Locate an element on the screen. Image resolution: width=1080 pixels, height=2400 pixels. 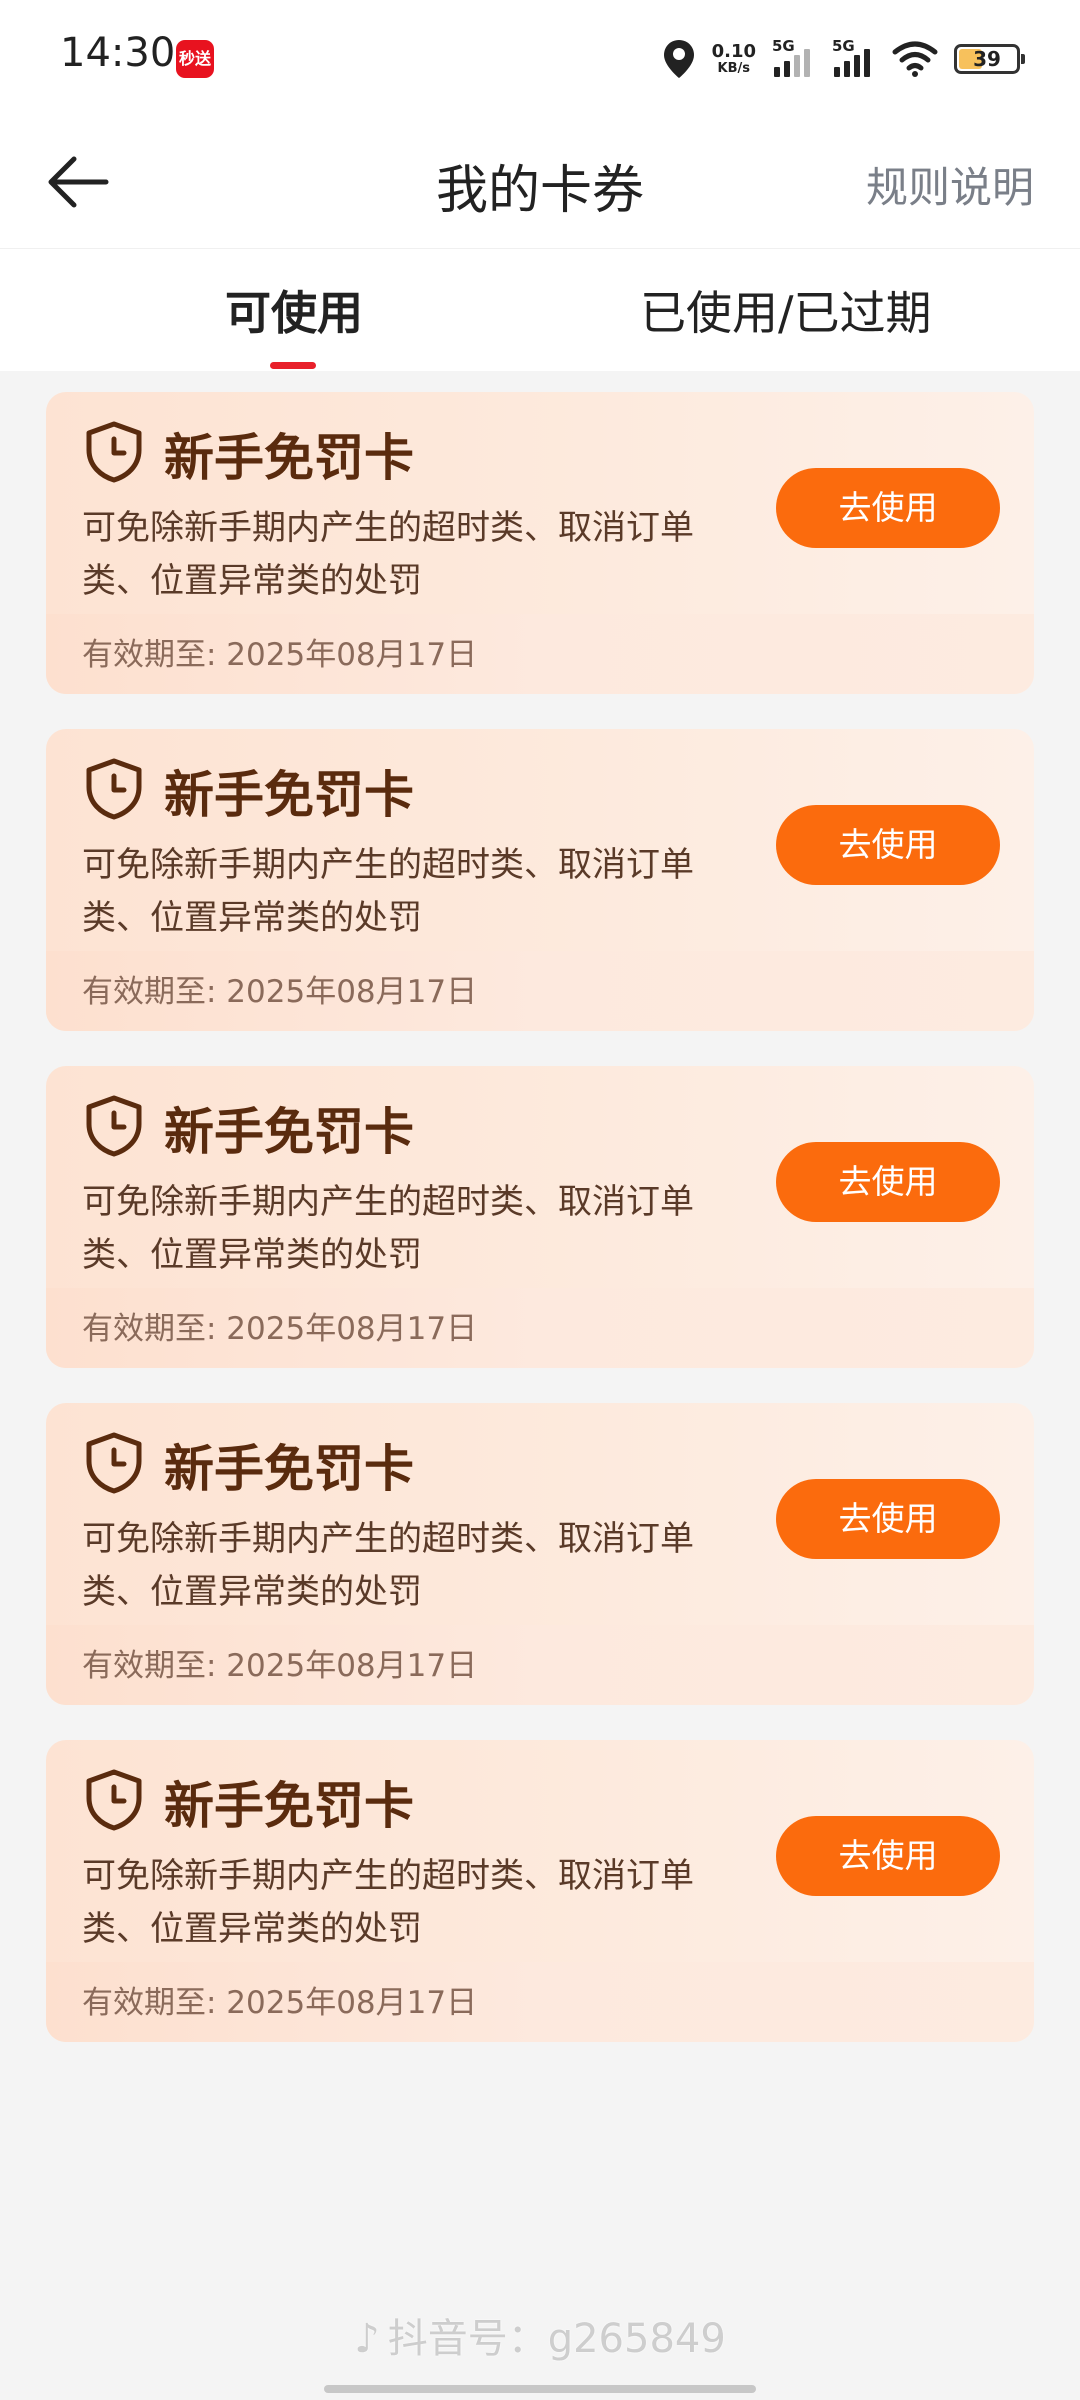
network-speed-value: 0.10 is located at coordinates (733, 51).